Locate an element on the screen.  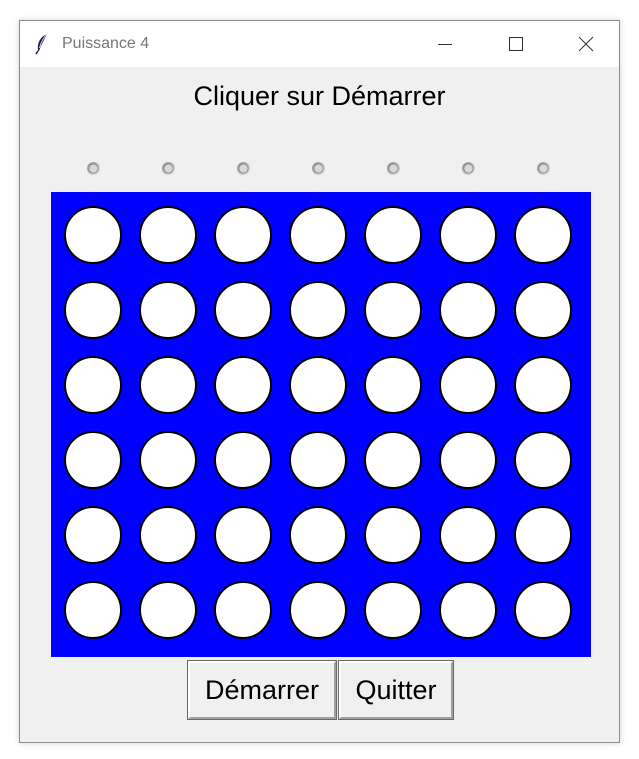
status-message: Cliquer sur Démarrer is located at coordinates (319, 96).